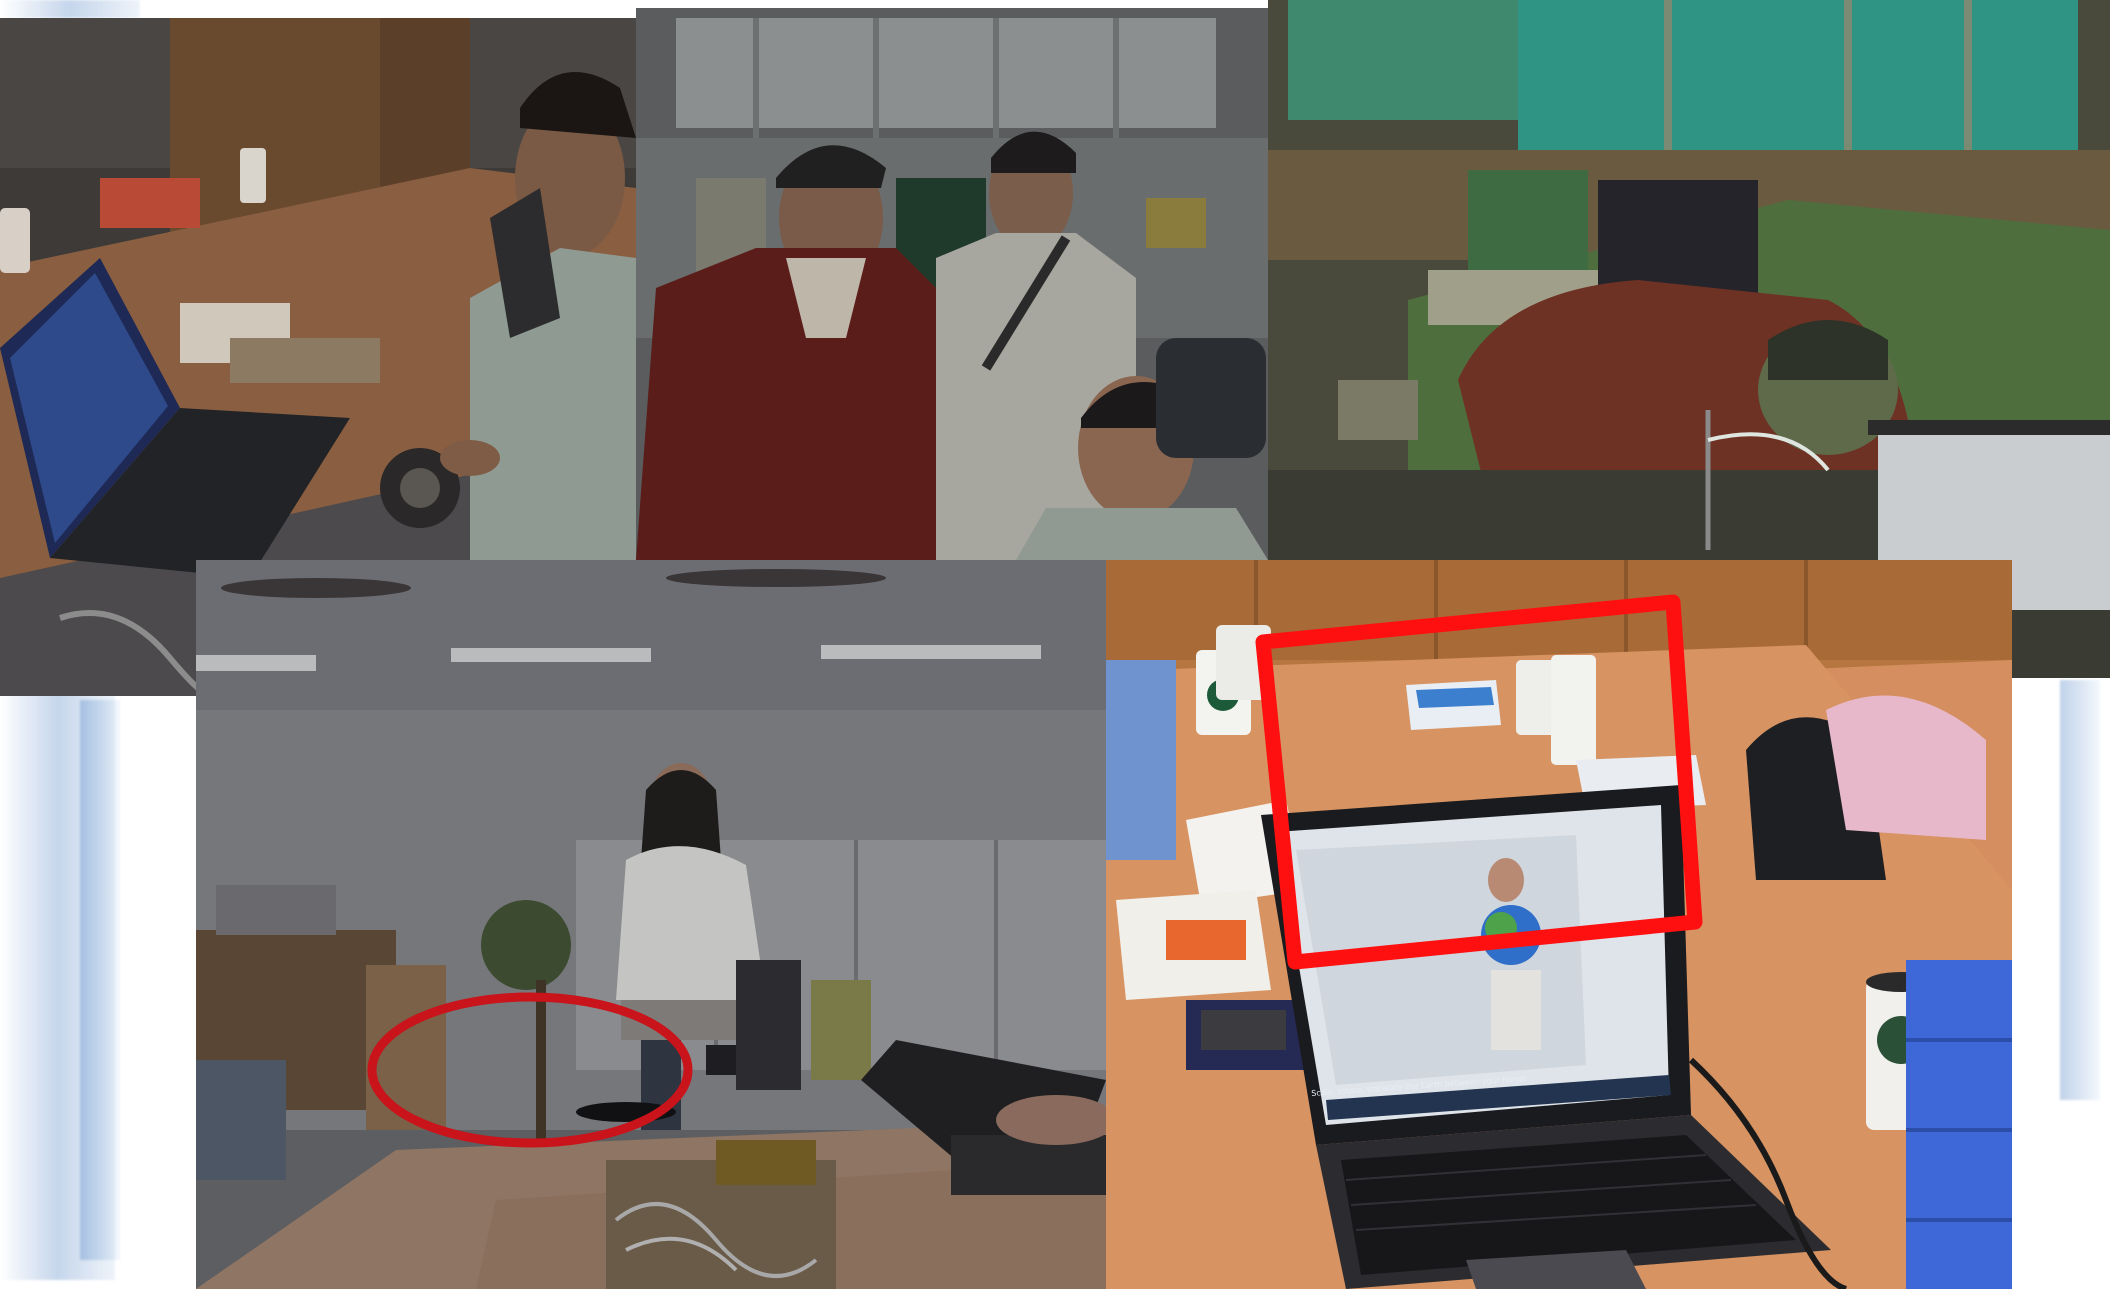 The width and height of the screenshot is (2110, 1289). I want to click on frame-stroke-top, so click(70, 9).